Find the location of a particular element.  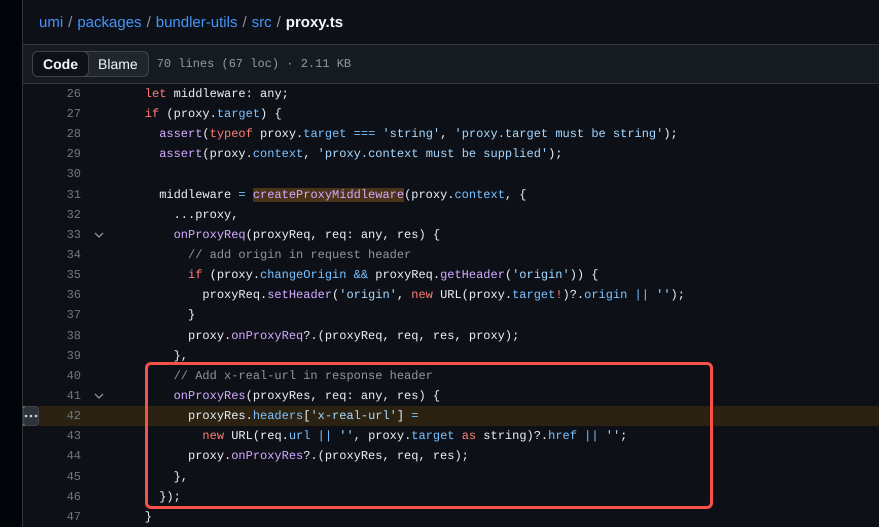

line-number: 32 is located at coordinates (73, 215).